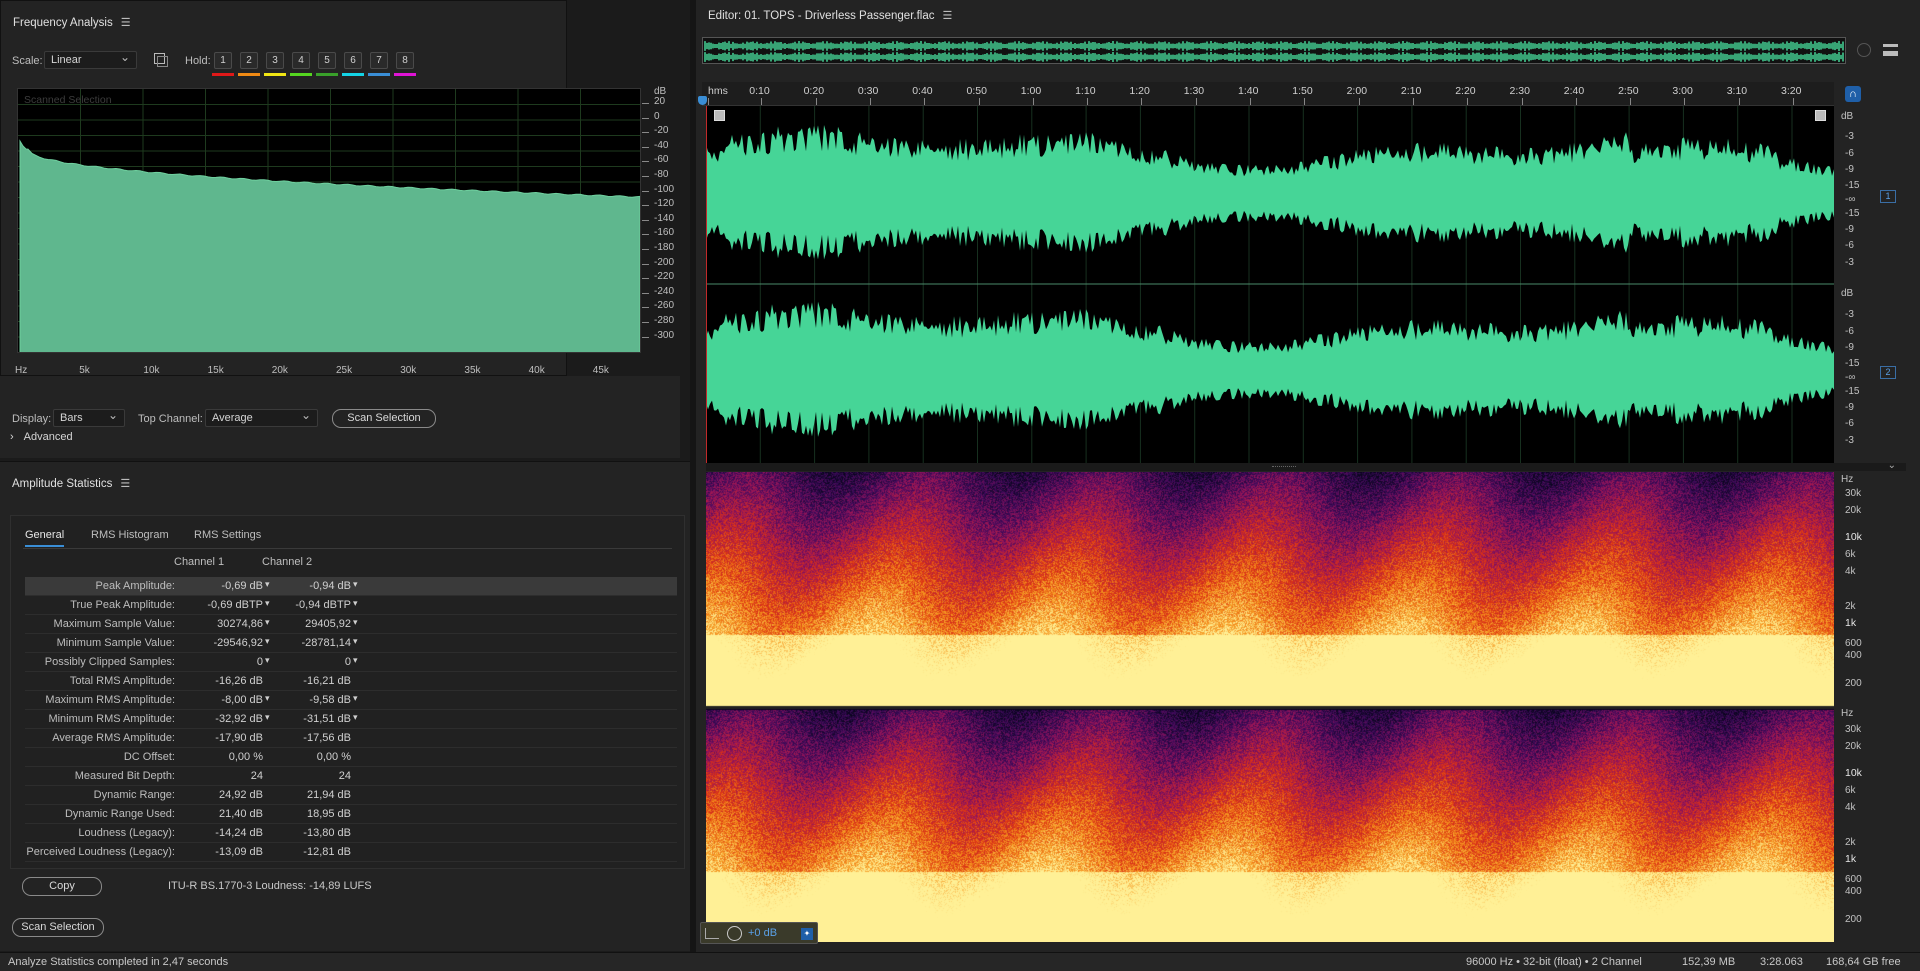 This screenshot has width=1920, height=971. Describe the element at coordinates (1850, 791) in the screenshot. I see `hz-tick: 6k` at that location.